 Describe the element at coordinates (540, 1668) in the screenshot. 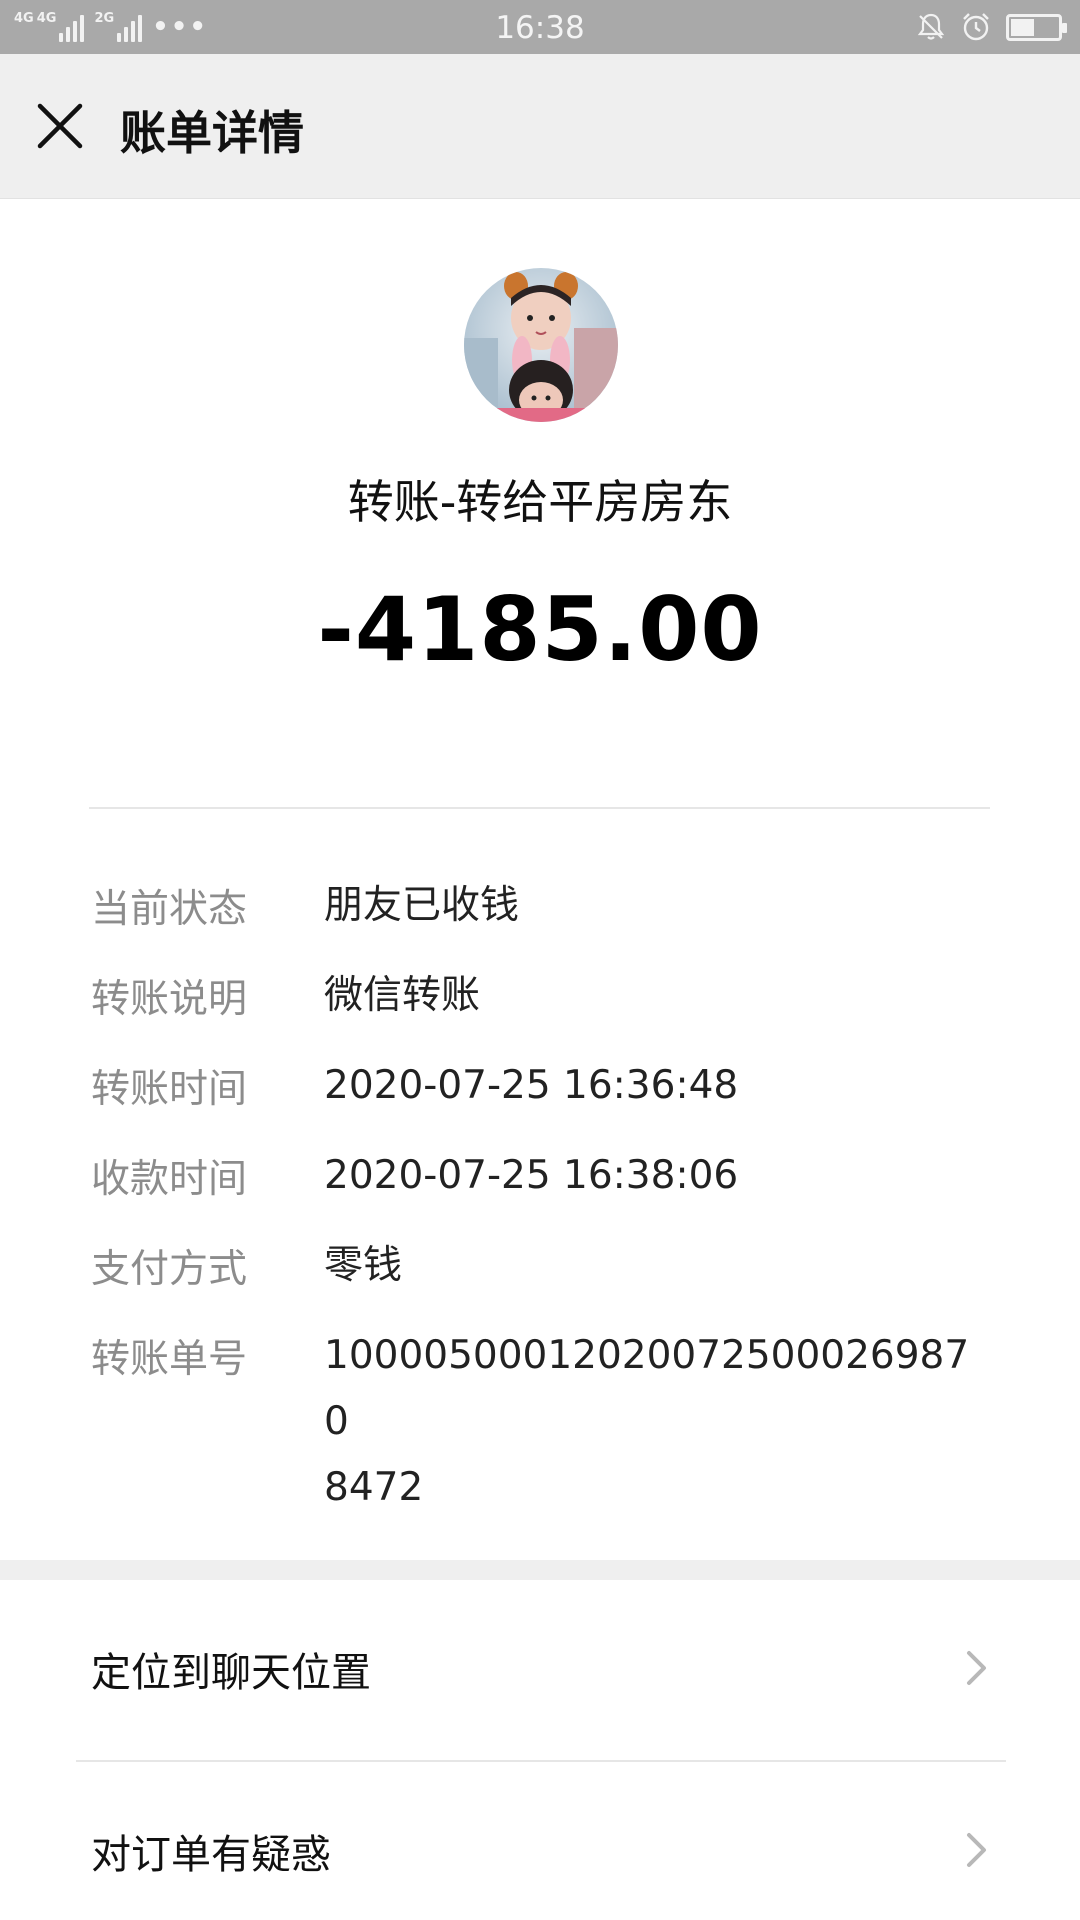

I see `locate-chat-button: 定位到聊天位置` at that location.